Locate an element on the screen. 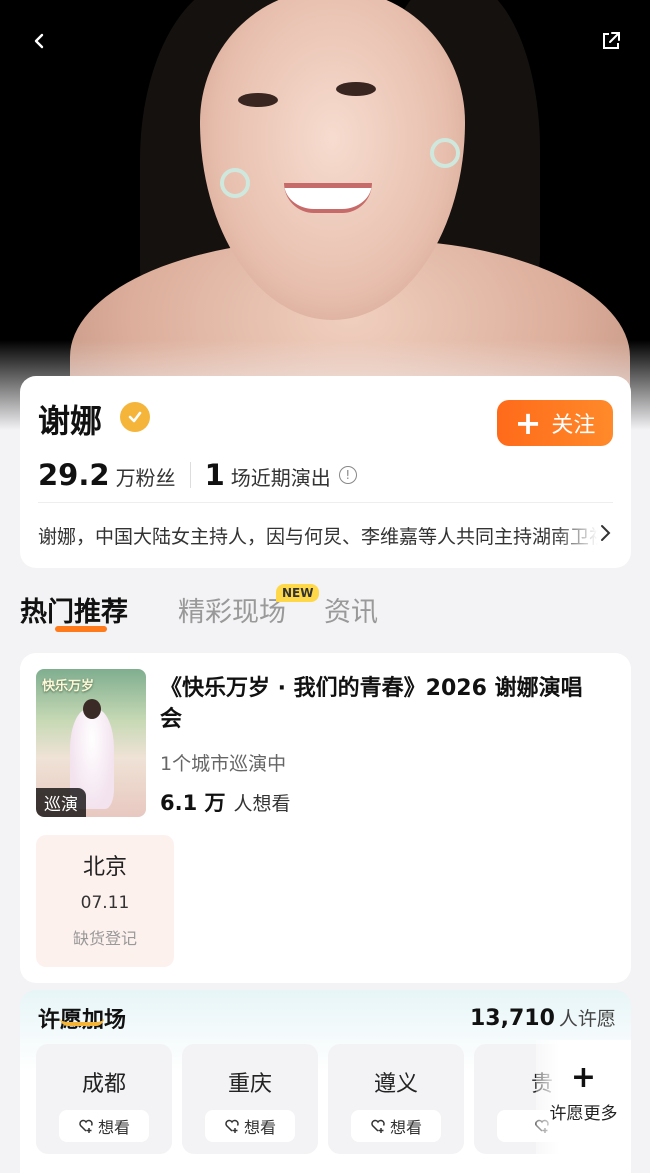 The image size is (650, 1173). wish-city-chongqing: 重庆 想看 is located at coordinates (250, 1099).